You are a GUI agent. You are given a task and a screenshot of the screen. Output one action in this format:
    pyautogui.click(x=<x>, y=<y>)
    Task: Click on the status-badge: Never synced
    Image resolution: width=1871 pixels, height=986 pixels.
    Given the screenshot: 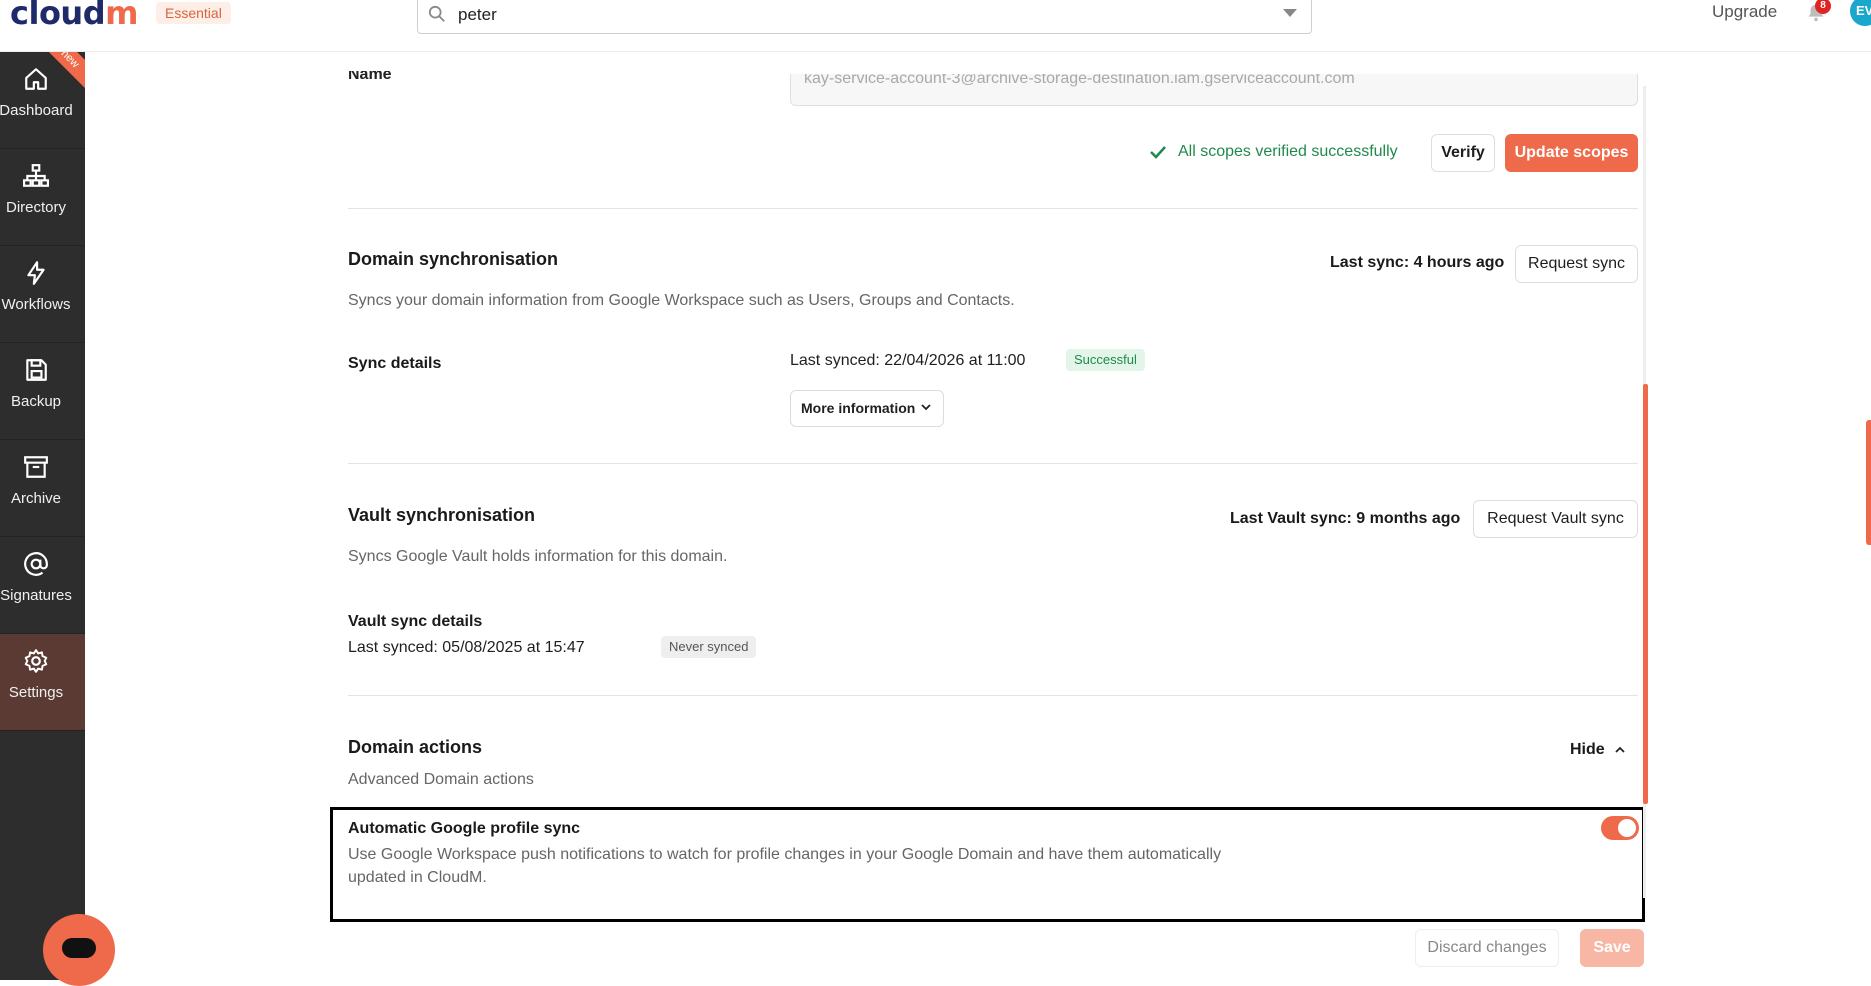 What is the action you would take?
    pyautogui.click(x=709, y=647)
    